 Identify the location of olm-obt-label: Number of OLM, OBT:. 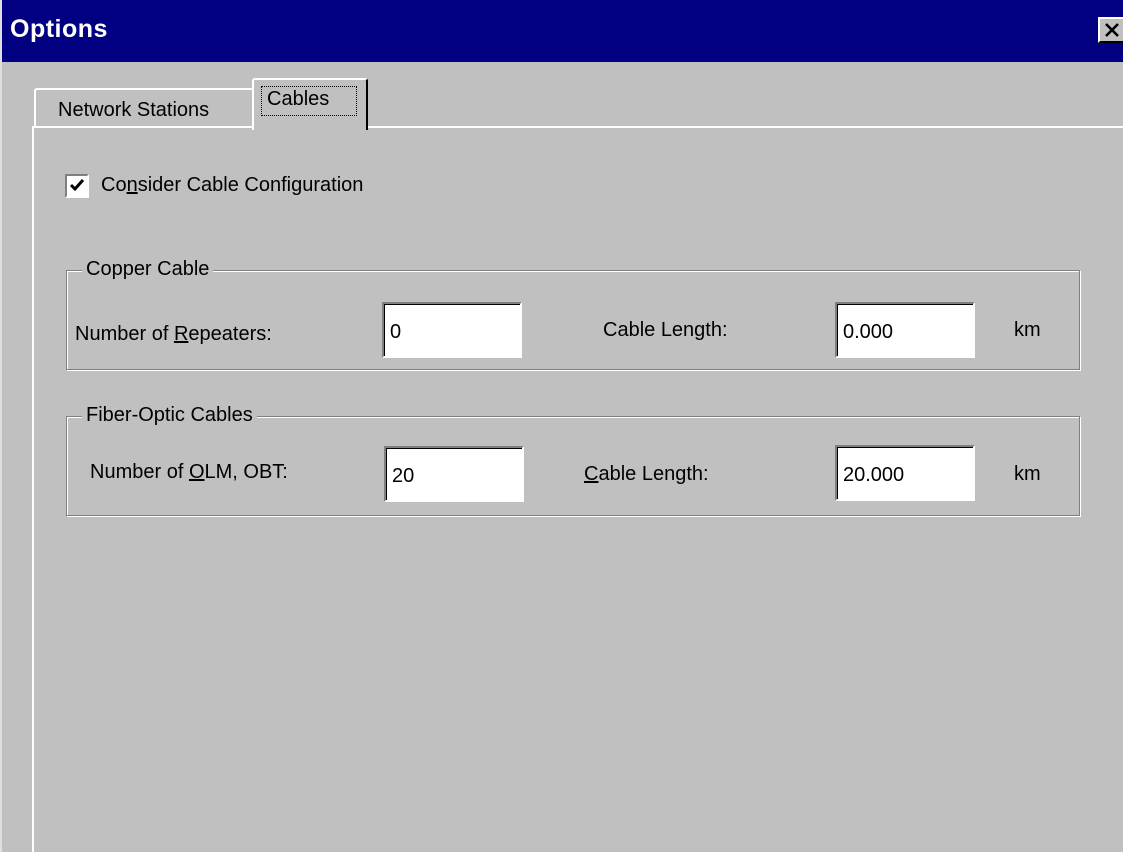
(189, 472).